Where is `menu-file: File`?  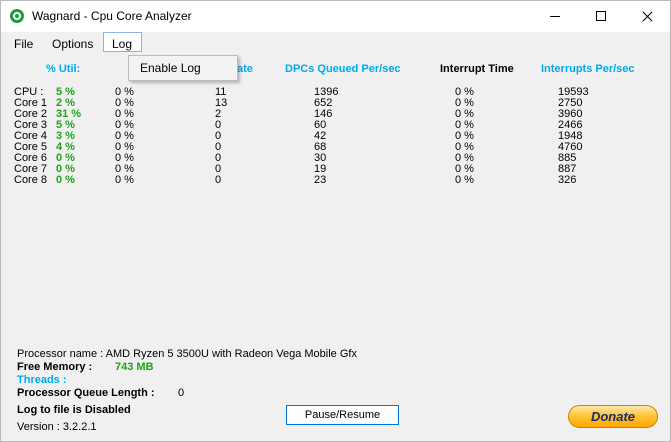 menu-file: File is located at coordinates (23, 44).